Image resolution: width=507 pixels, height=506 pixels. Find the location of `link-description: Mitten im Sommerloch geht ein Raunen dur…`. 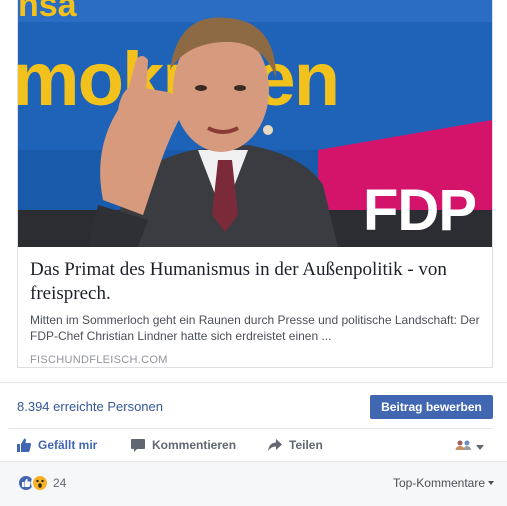

link-description: Mitten im Sommerloch geht ein Raunen dur… is located at coordinates (255, 328).